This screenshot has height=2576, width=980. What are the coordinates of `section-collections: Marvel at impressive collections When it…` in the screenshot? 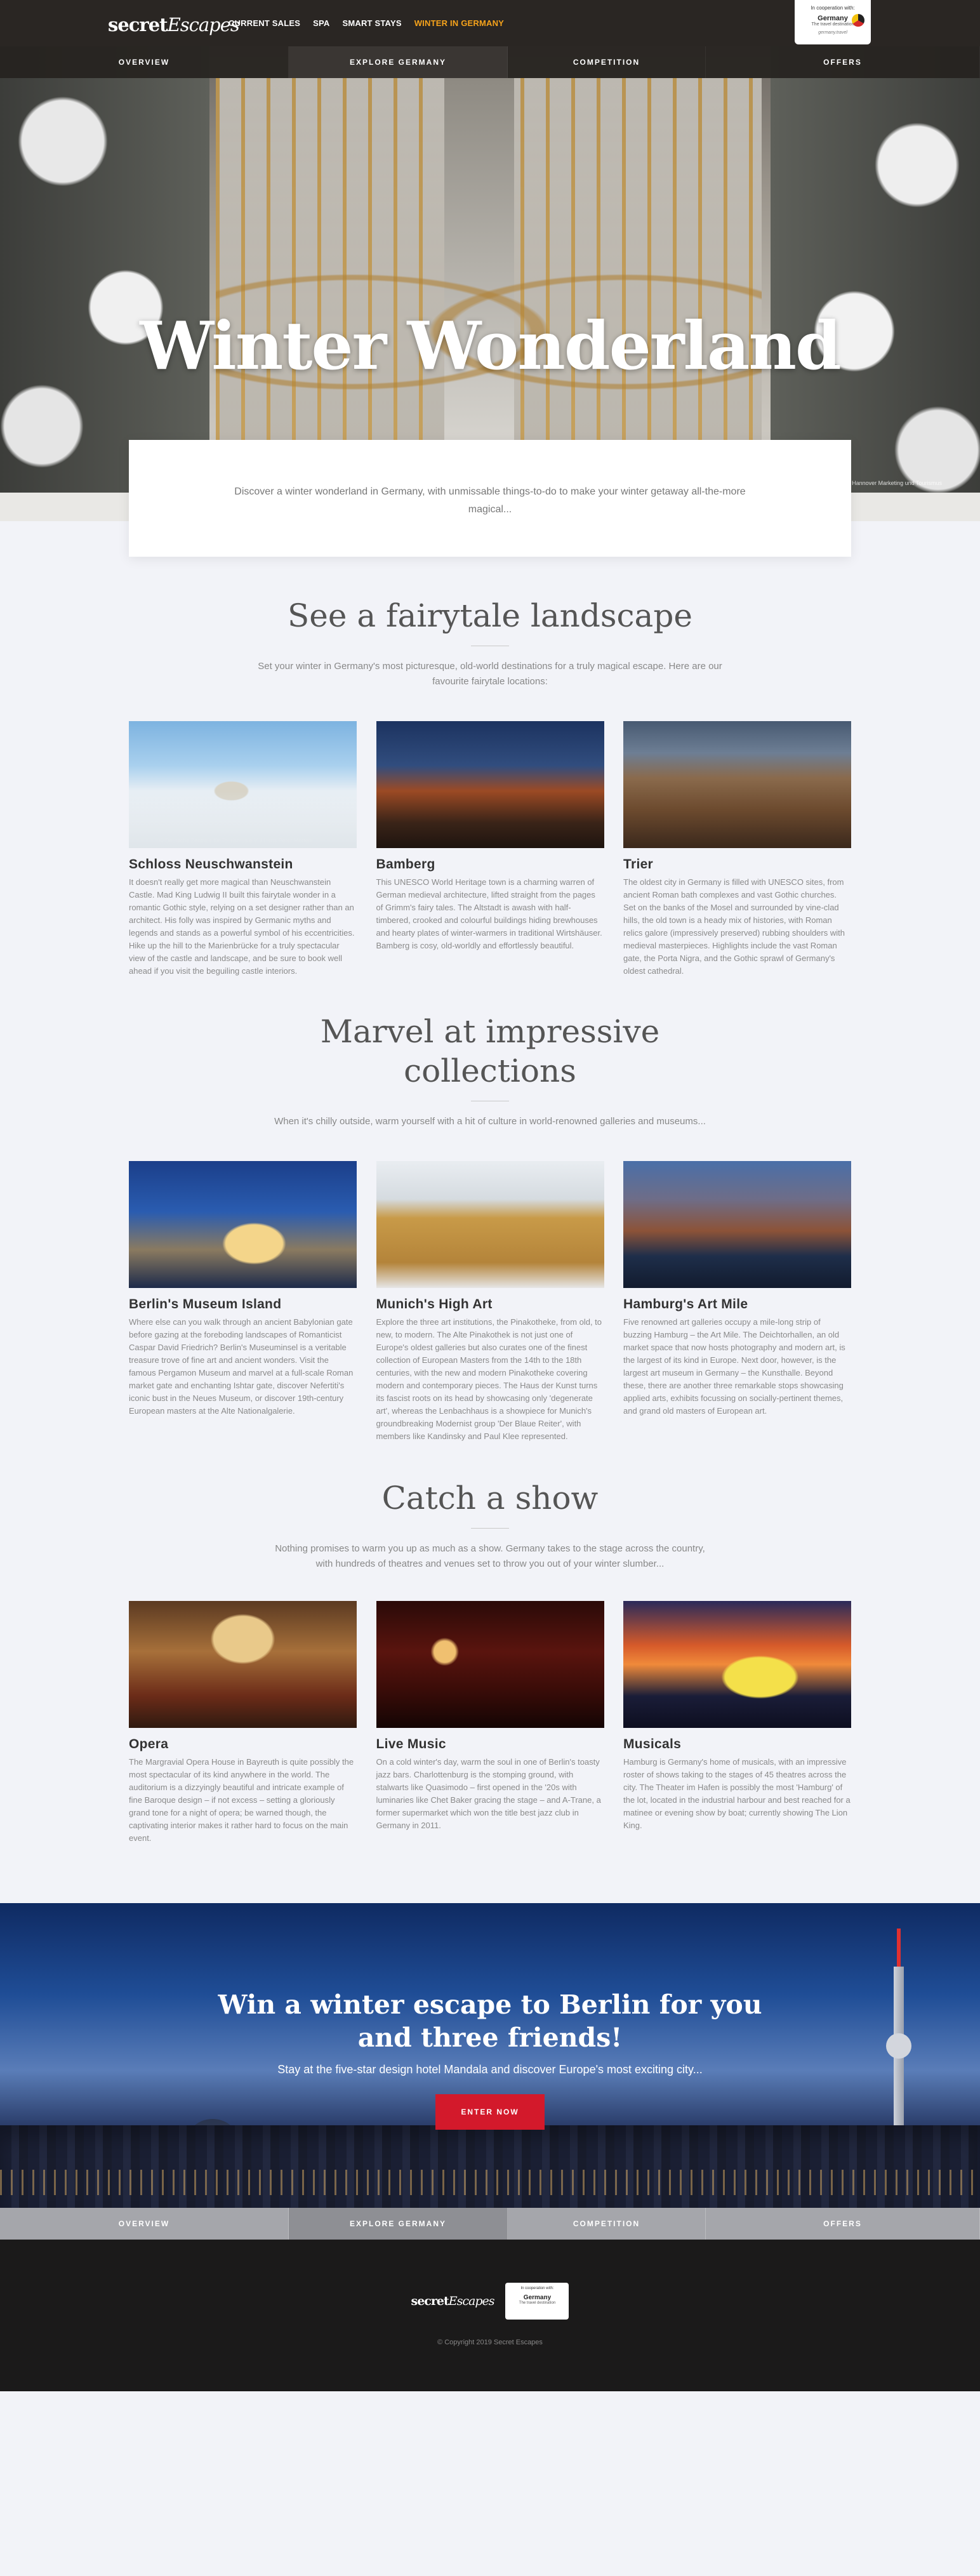 It's located at (490, 1227).